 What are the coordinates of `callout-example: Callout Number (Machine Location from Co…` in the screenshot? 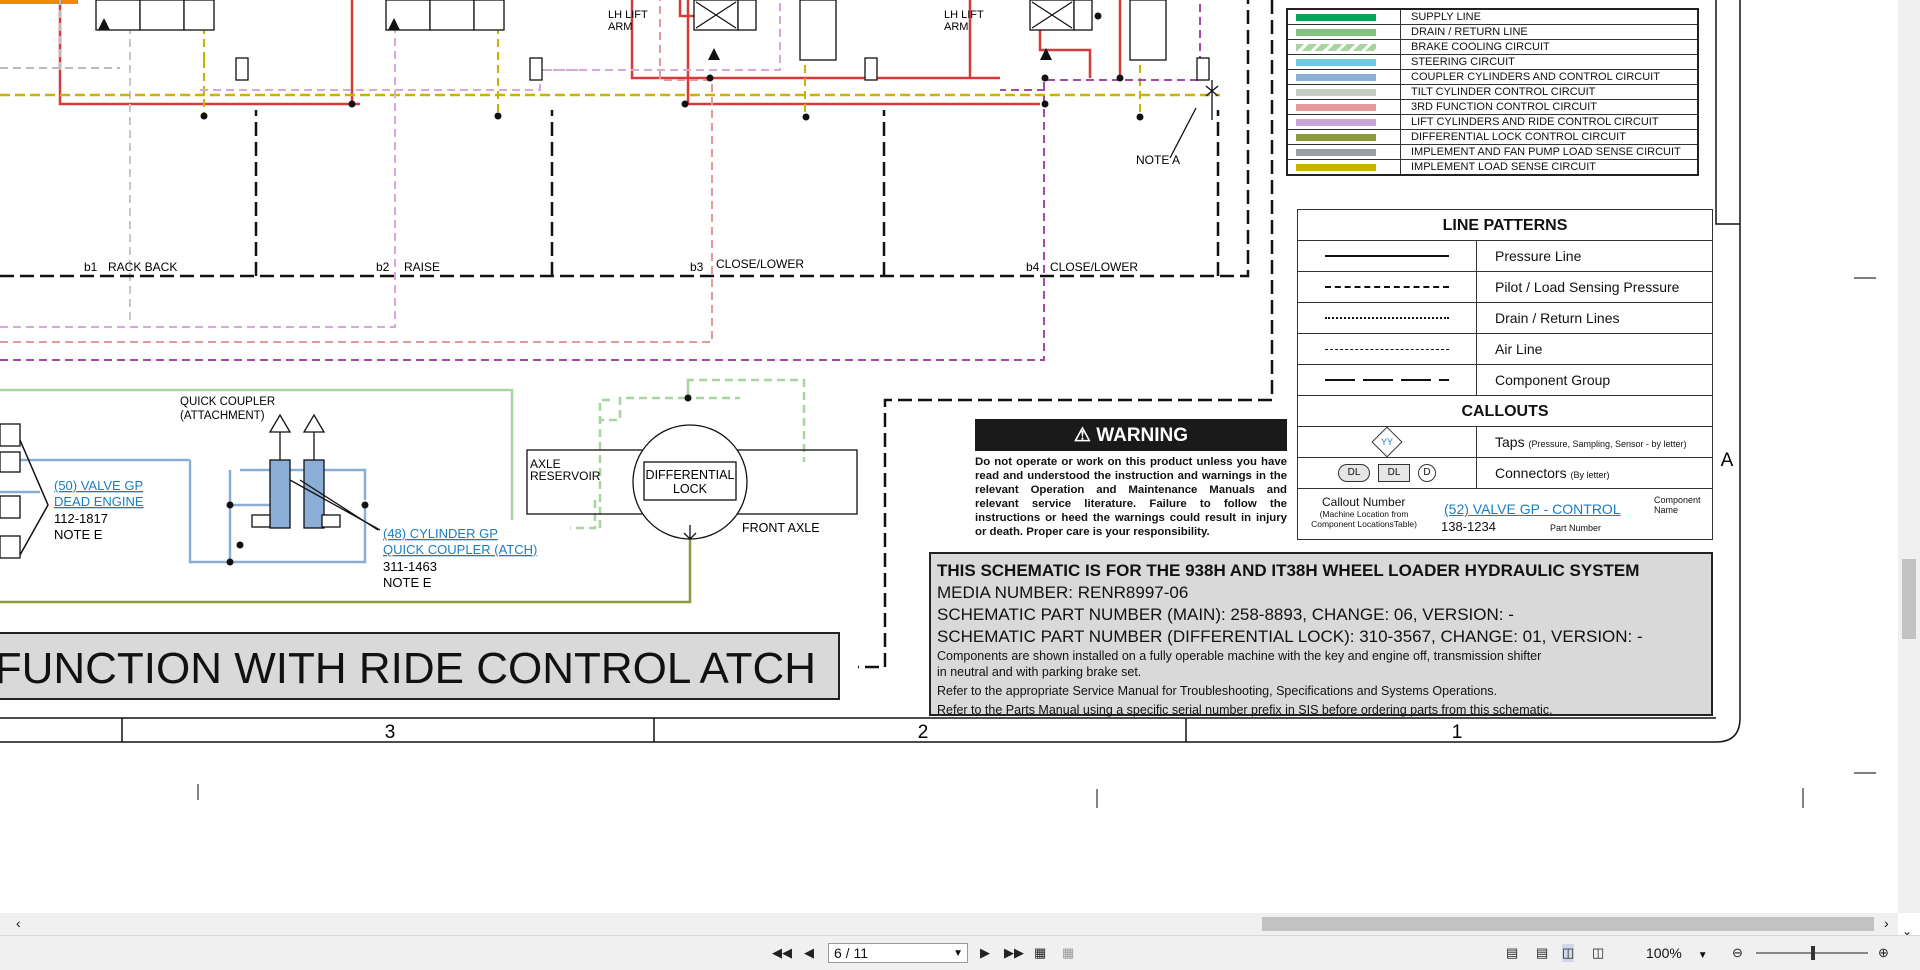 It's located at (1506, 514).